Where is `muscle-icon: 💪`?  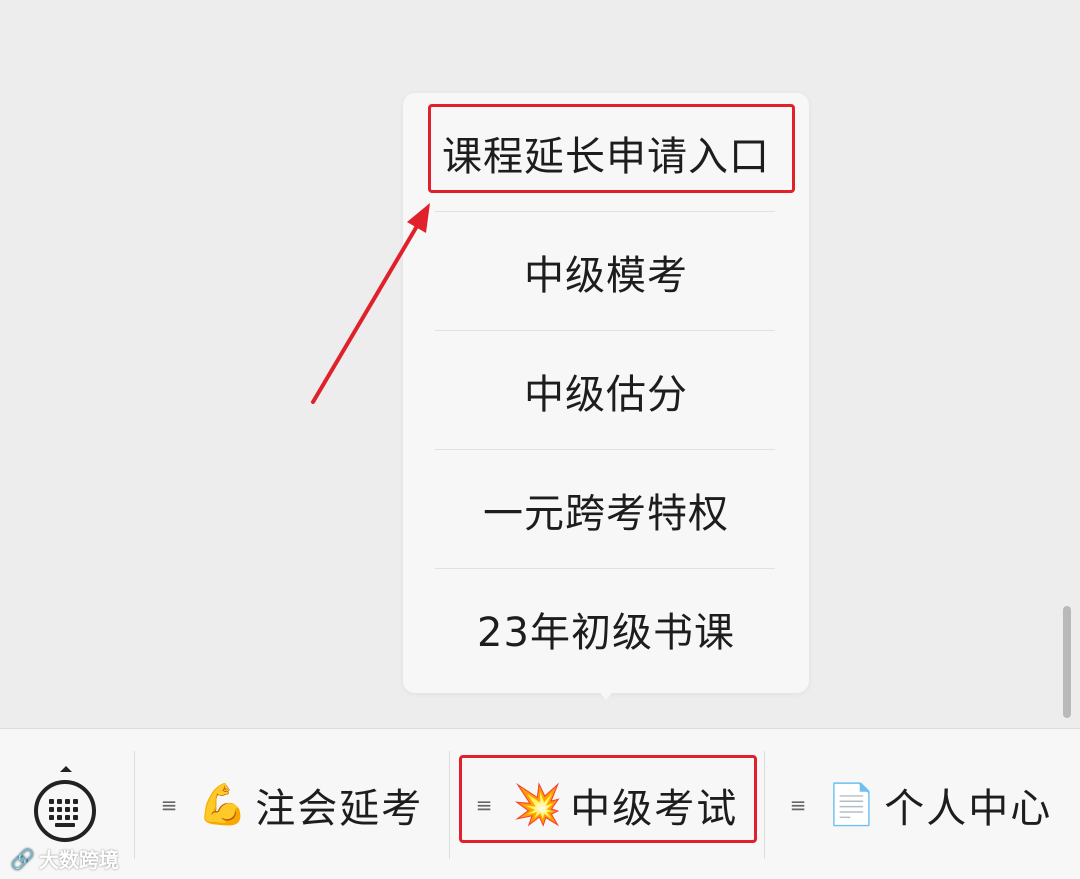 muscle-icon: 💪 is located at coordinates (222, 805).